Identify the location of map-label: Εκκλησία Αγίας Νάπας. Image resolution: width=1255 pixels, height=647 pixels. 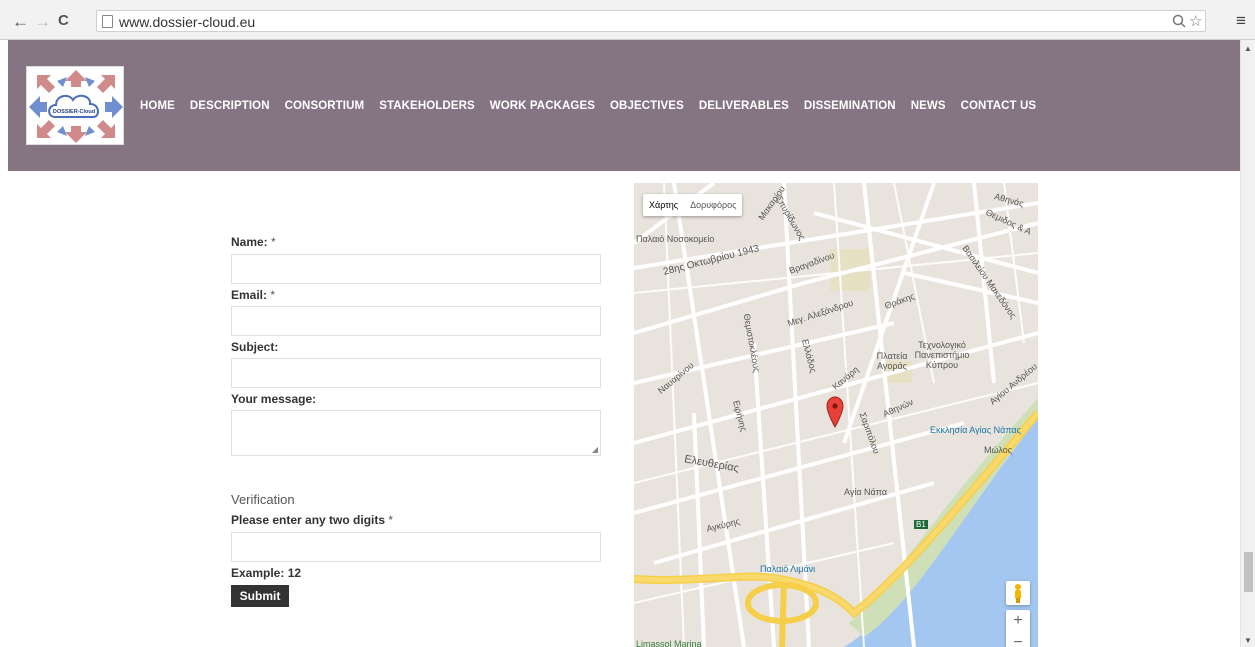
(975, 430).